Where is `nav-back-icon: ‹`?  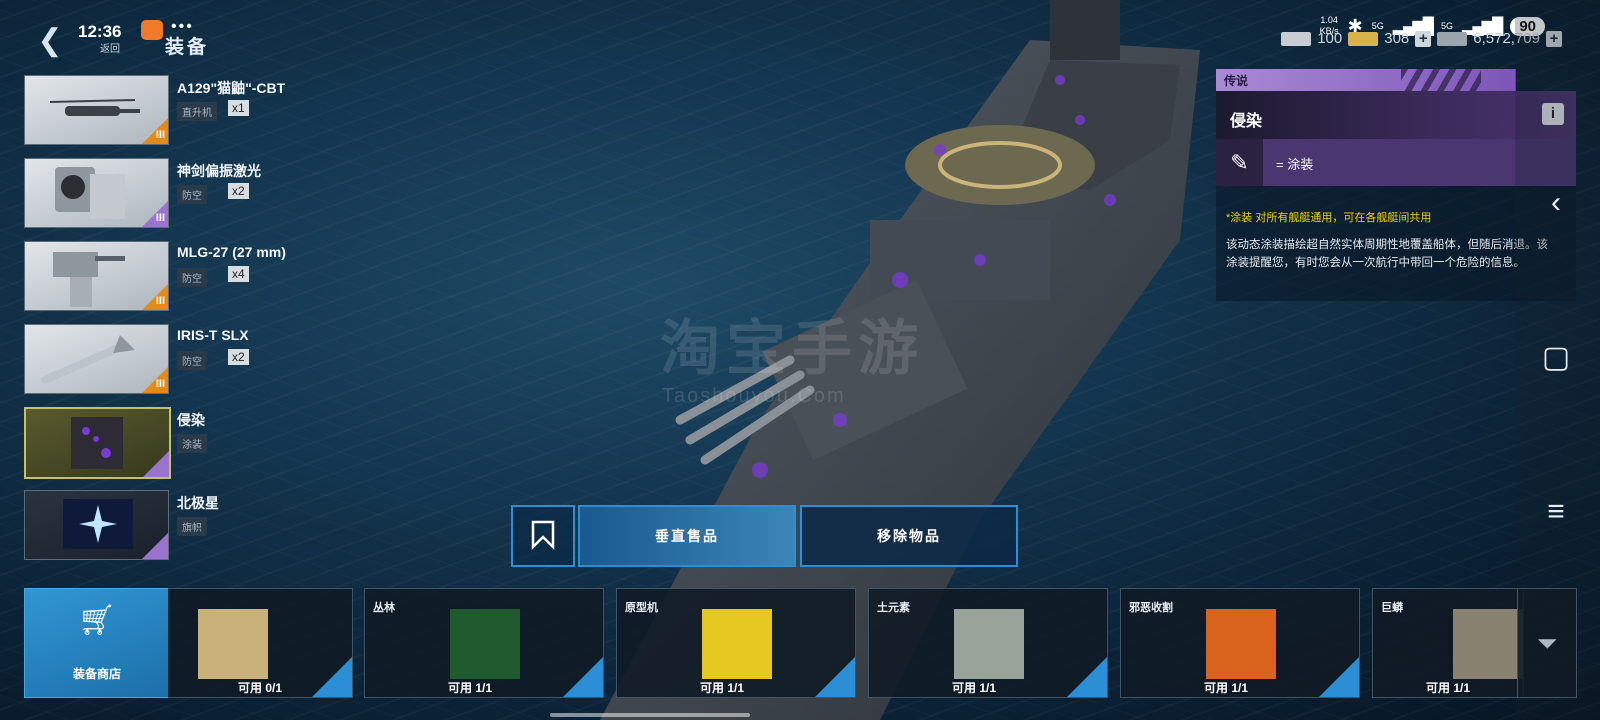 nav-back-icon: ‹ is located at coordinates (1556, 203).